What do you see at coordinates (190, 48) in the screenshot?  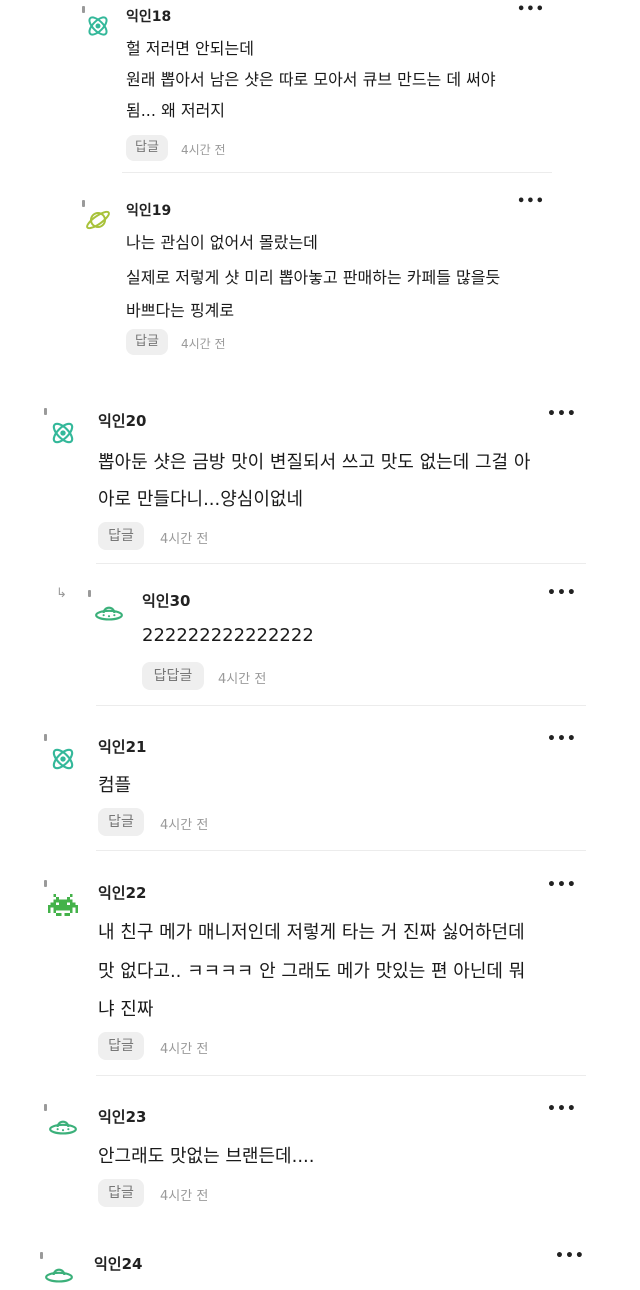 I see `comment-text-line: 헐 저러면 안되는데` at bounding box center [190, 48].